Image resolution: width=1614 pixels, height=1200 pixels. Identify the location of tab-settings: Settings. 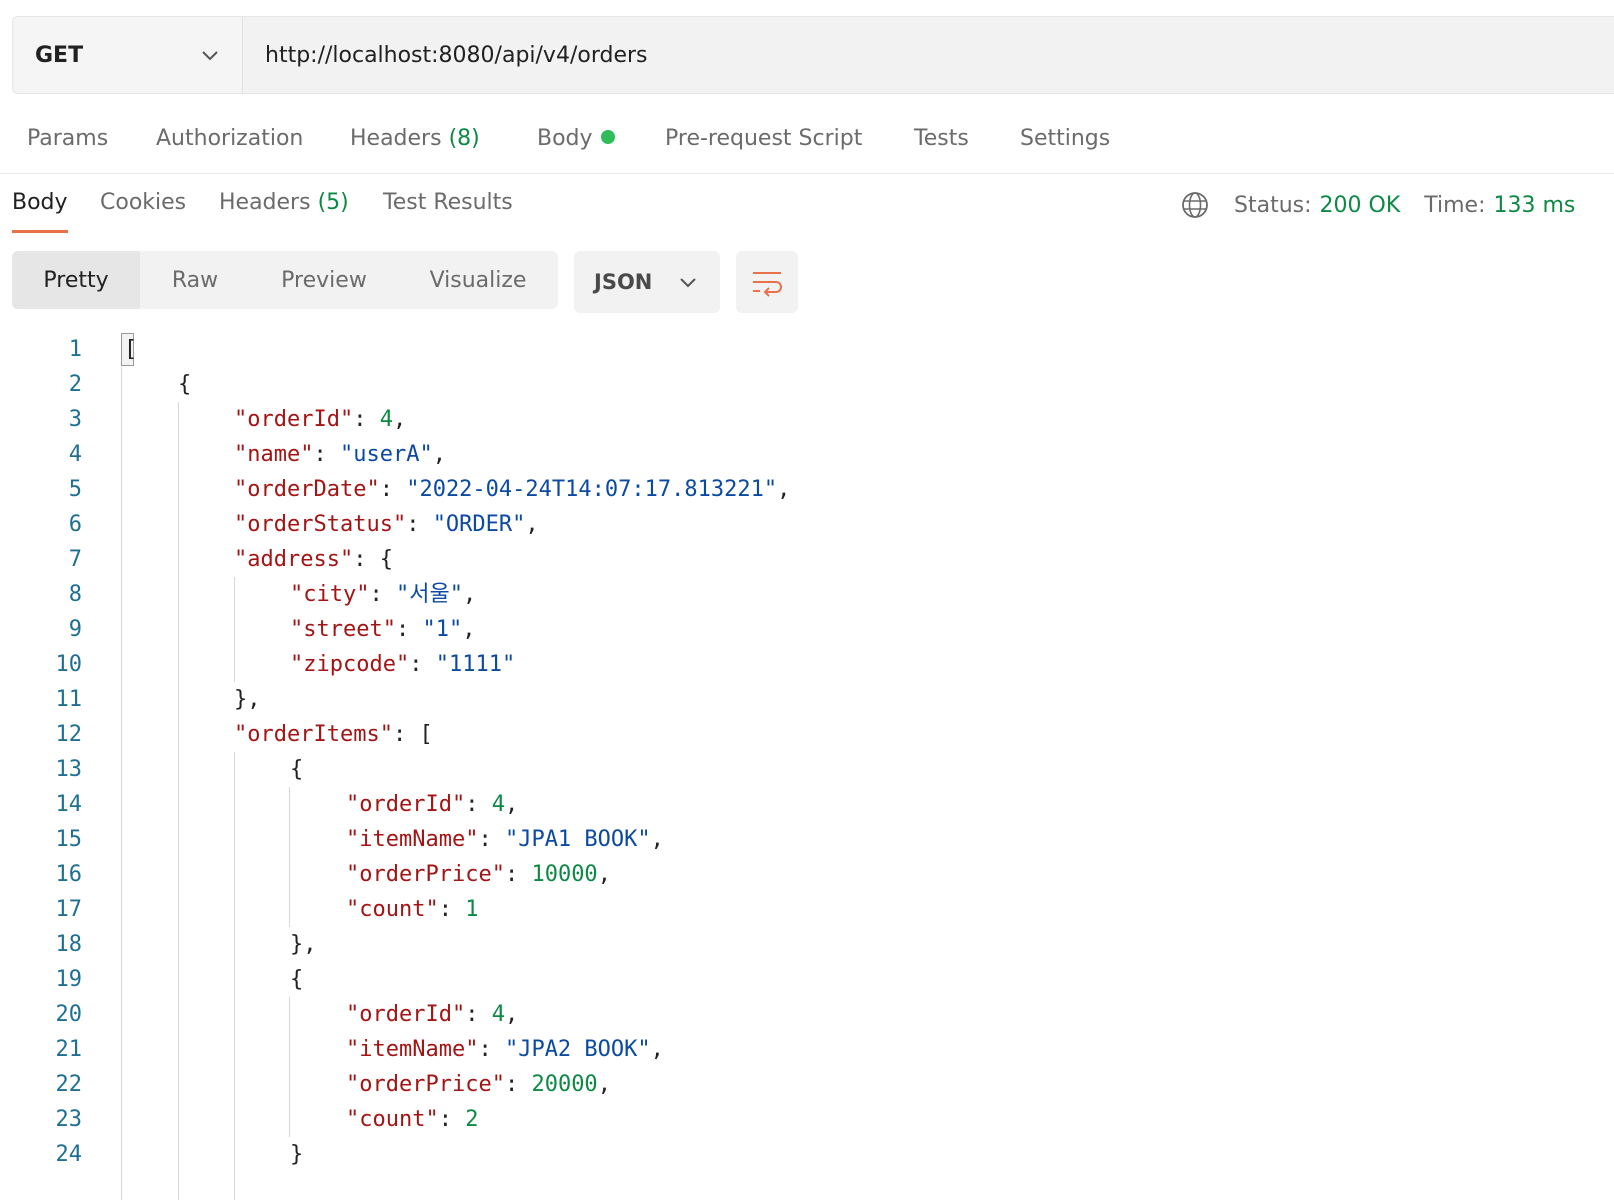
(1065, 138).